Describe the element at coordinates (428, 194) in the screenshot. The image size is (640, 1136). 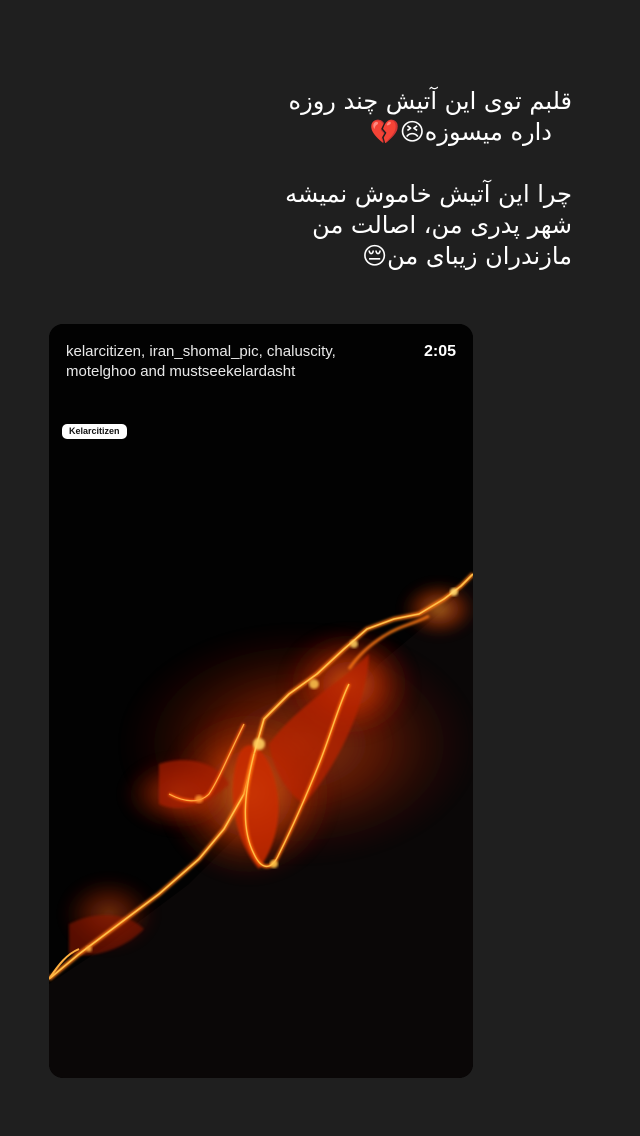
I see `caption-line: چرا این آتیش خاموش نمیشه` at that location.